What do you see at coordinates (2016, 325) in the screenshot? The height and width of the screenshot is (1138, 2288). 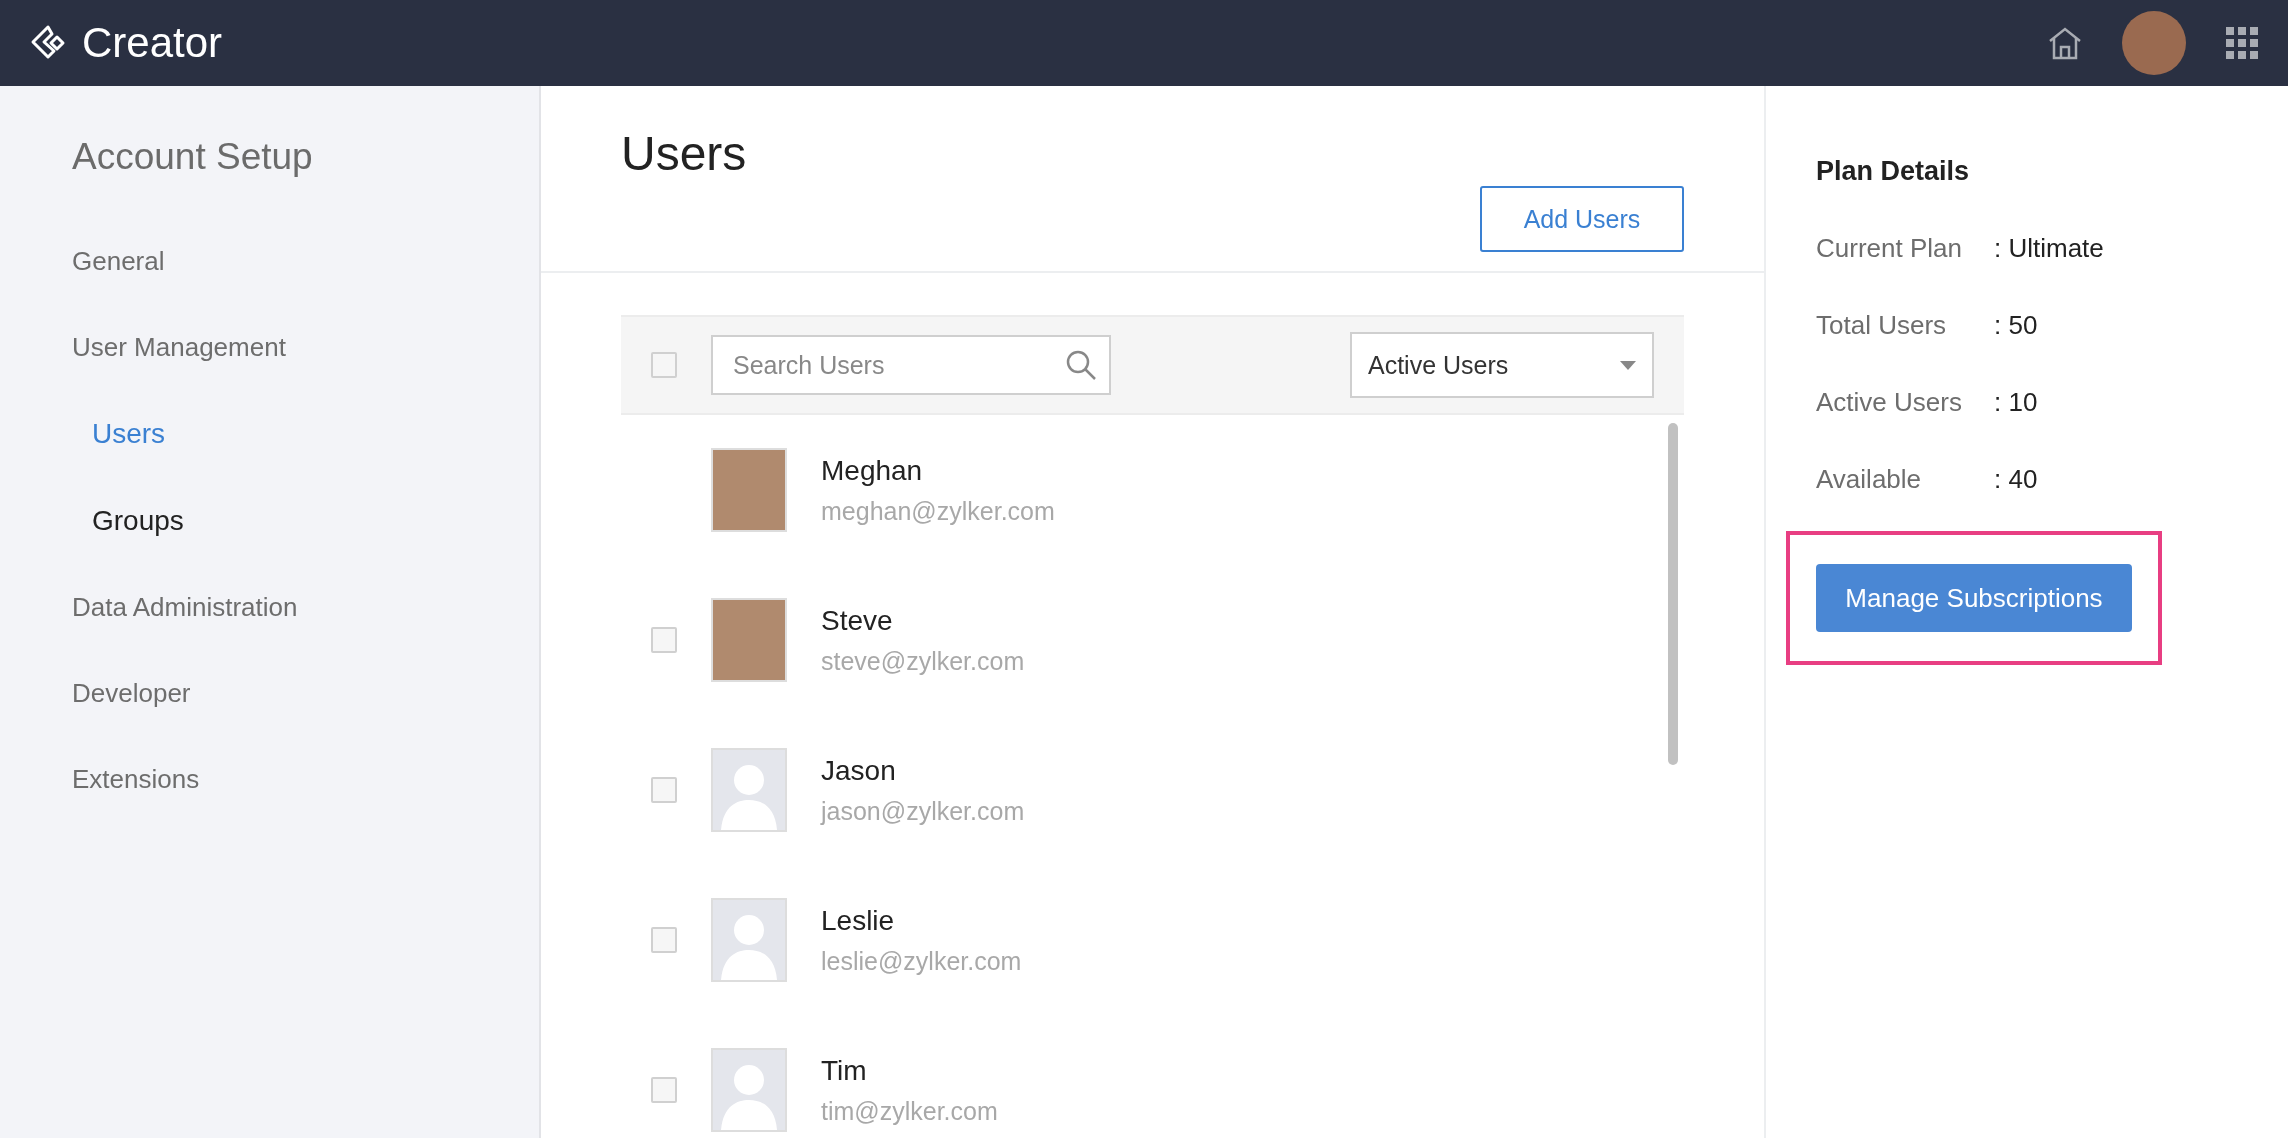 I see `plan-value: : 50` at bounding box center [2016, 325].